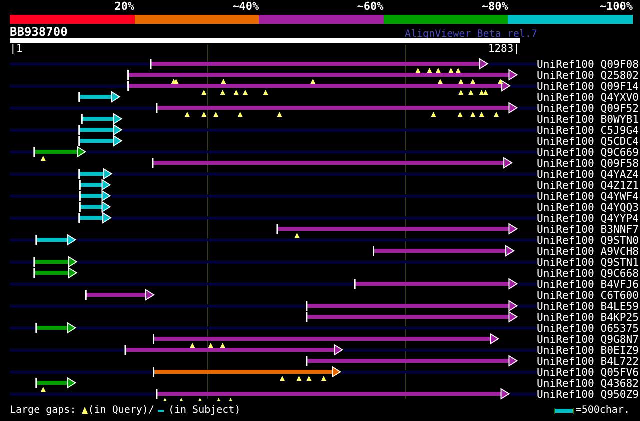  What do you see at coordinates (588, 263) in the screenshot?
I see `sequence-label: UniRef100_Q9STN1` at bounding box center [588, 263].